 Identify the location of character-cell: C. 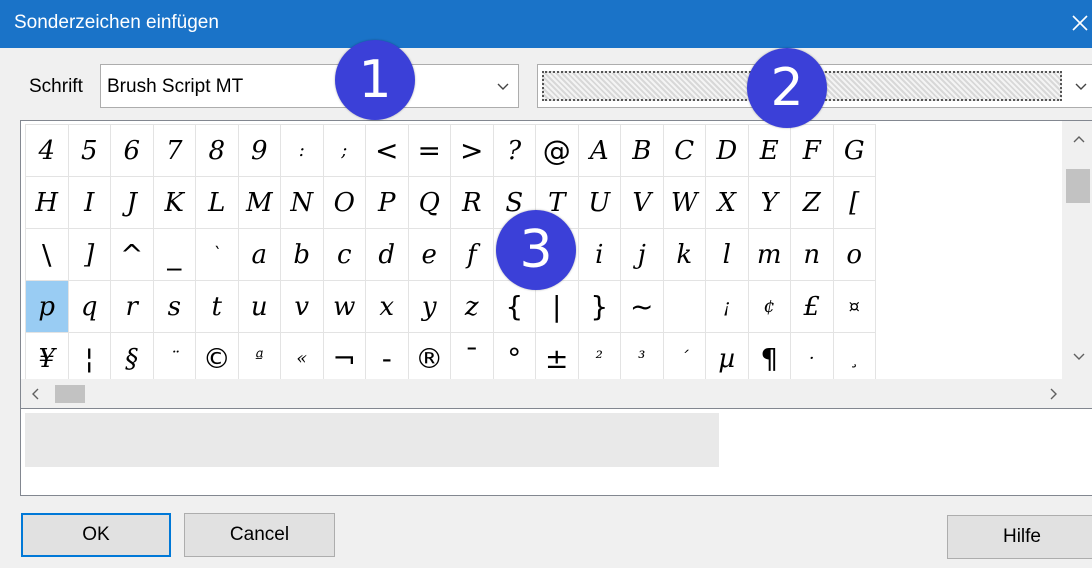
(684, 150).